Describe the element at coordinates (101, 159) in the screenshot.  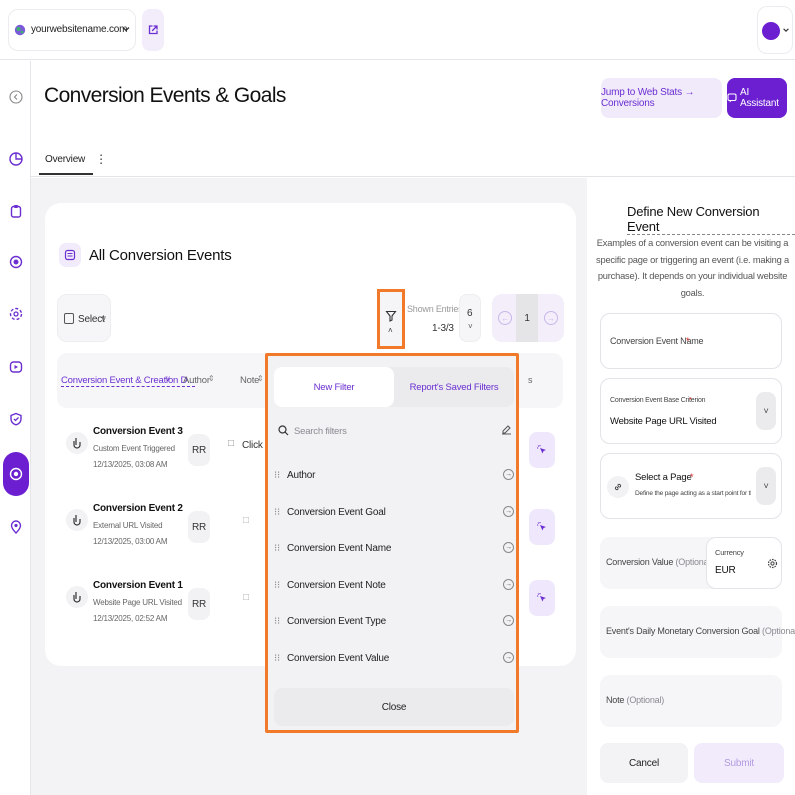
I see `more-vertical-icon: ⋮` at that location.